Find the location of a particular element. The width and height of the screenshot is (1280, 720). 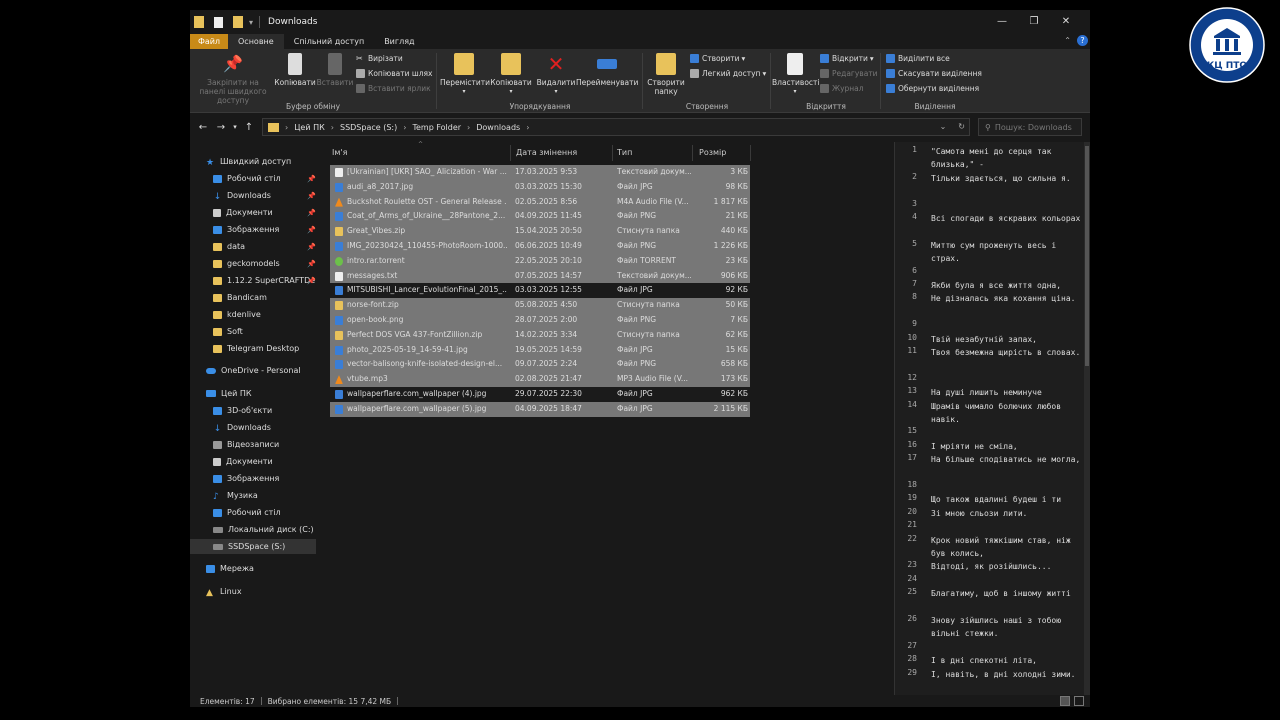

nav-item-videos: Відеозаписи is located at coordinates (246, 444).